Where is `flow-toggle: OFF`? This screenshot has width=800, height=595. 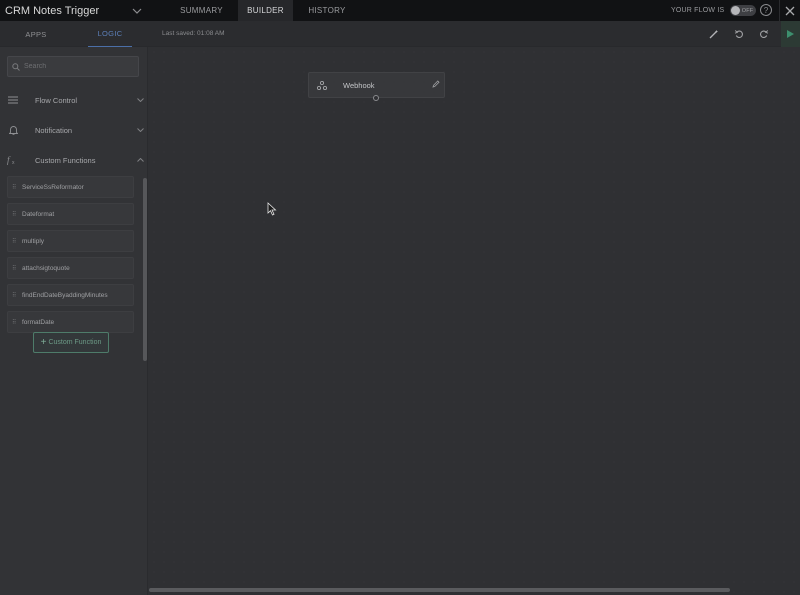
flow-toggle: OFF is located at coordinates (743, 10).